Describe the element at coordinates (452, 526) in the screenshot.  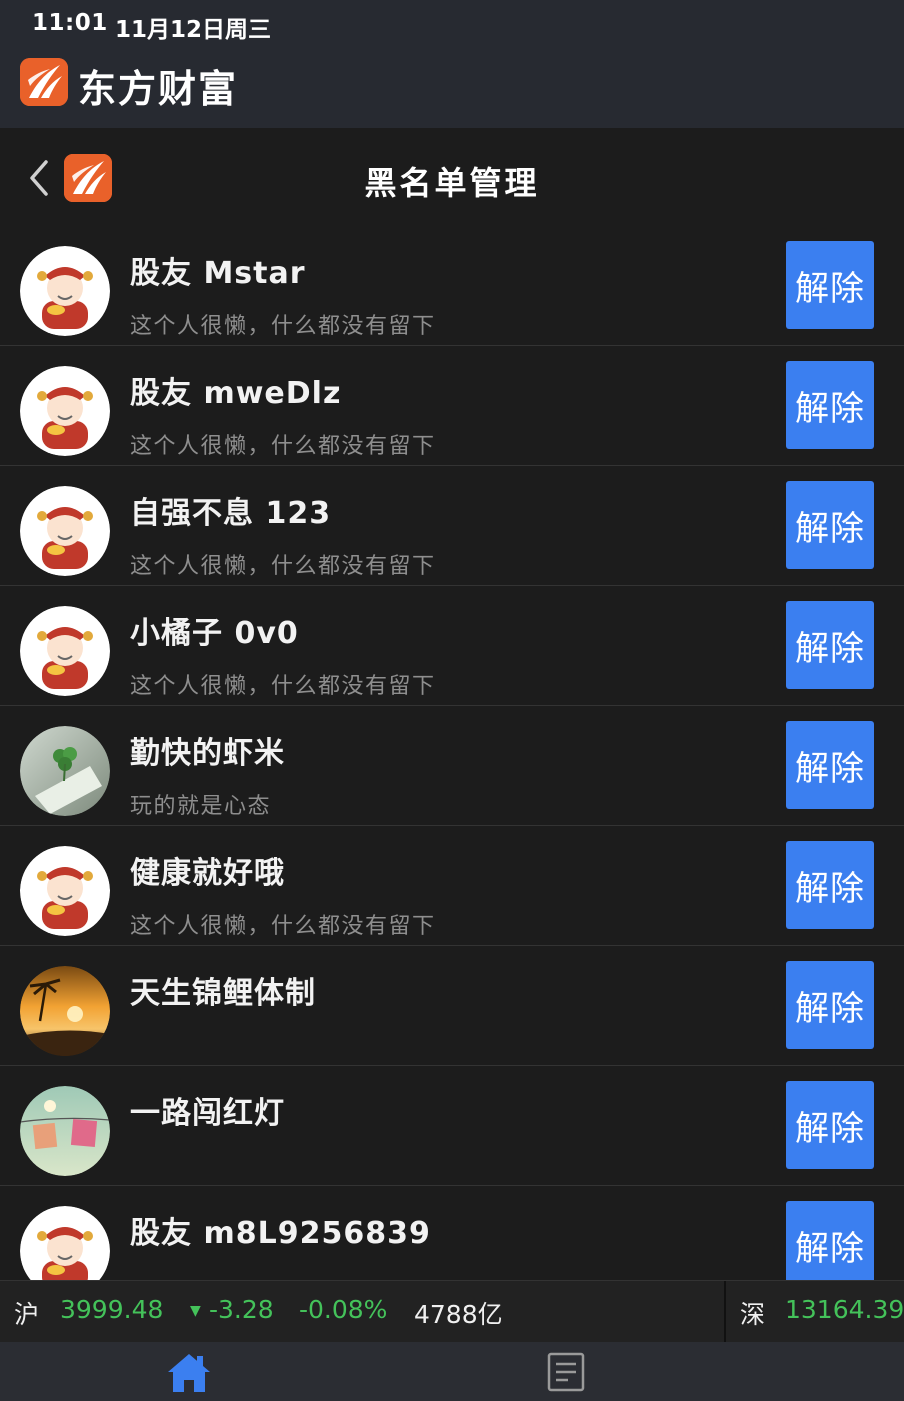
I see `list-item: 自强不息 123 这个人很懒，什么都没有留下 解除` at that location.